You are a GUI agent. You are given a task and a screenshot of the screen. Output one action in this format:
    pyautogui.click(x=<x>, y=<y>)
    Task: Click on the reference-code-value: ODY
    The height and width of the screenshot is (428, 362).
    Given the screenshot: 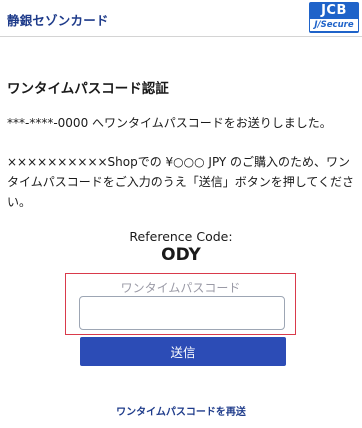 What is the action you would take?
    pyautogui.click(x=181, y=255)
    